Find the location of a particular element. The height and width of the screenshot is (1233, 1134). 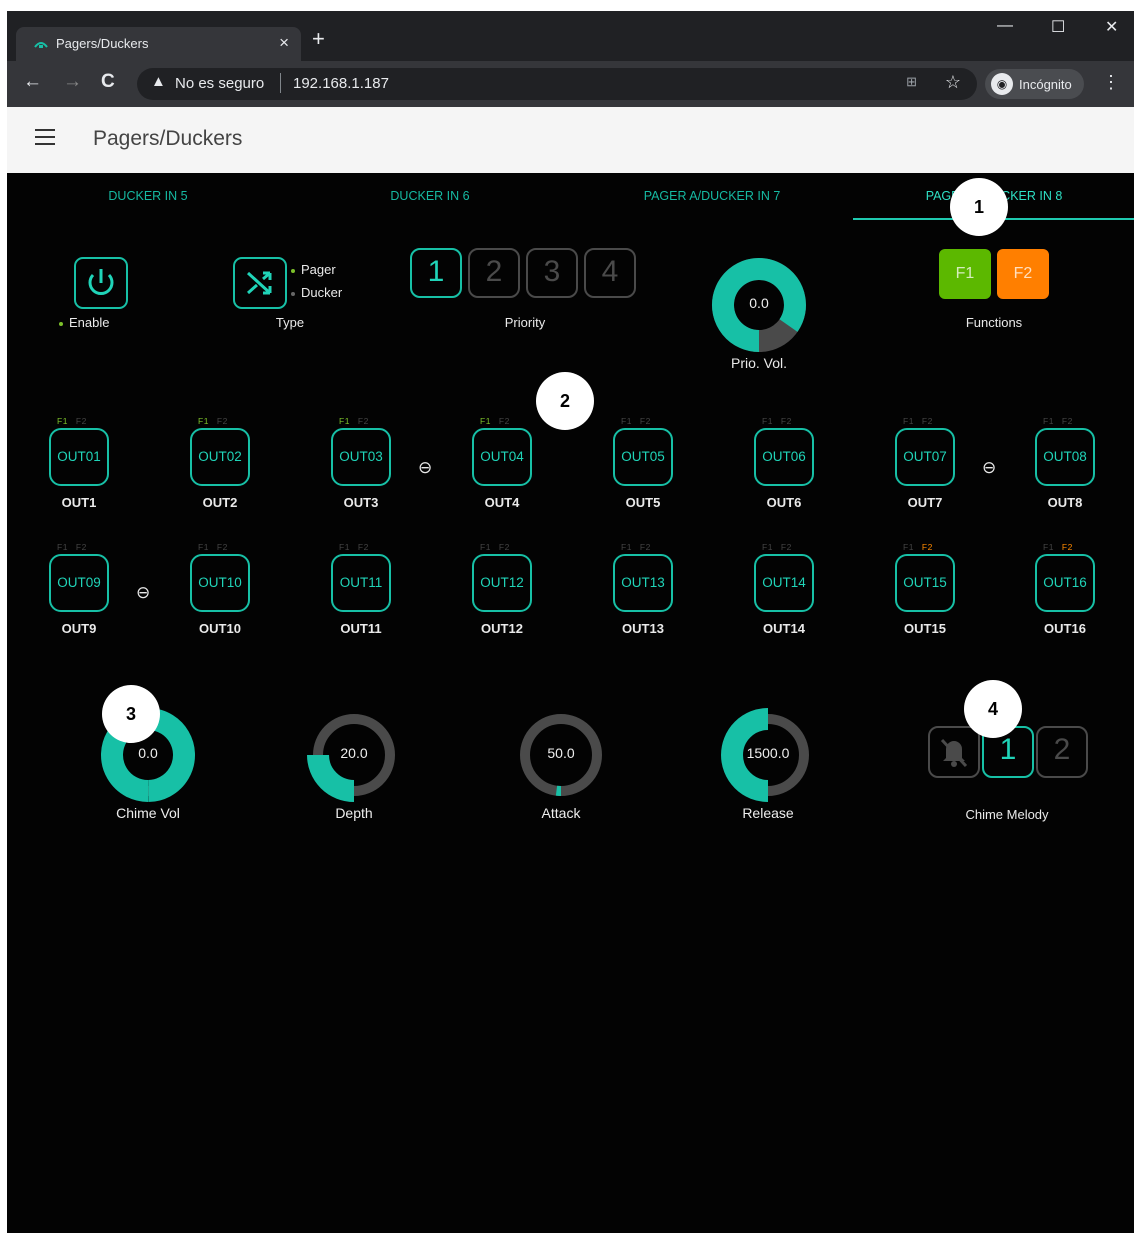

hamburger-menu-icon is located at coordinates (45, 137).